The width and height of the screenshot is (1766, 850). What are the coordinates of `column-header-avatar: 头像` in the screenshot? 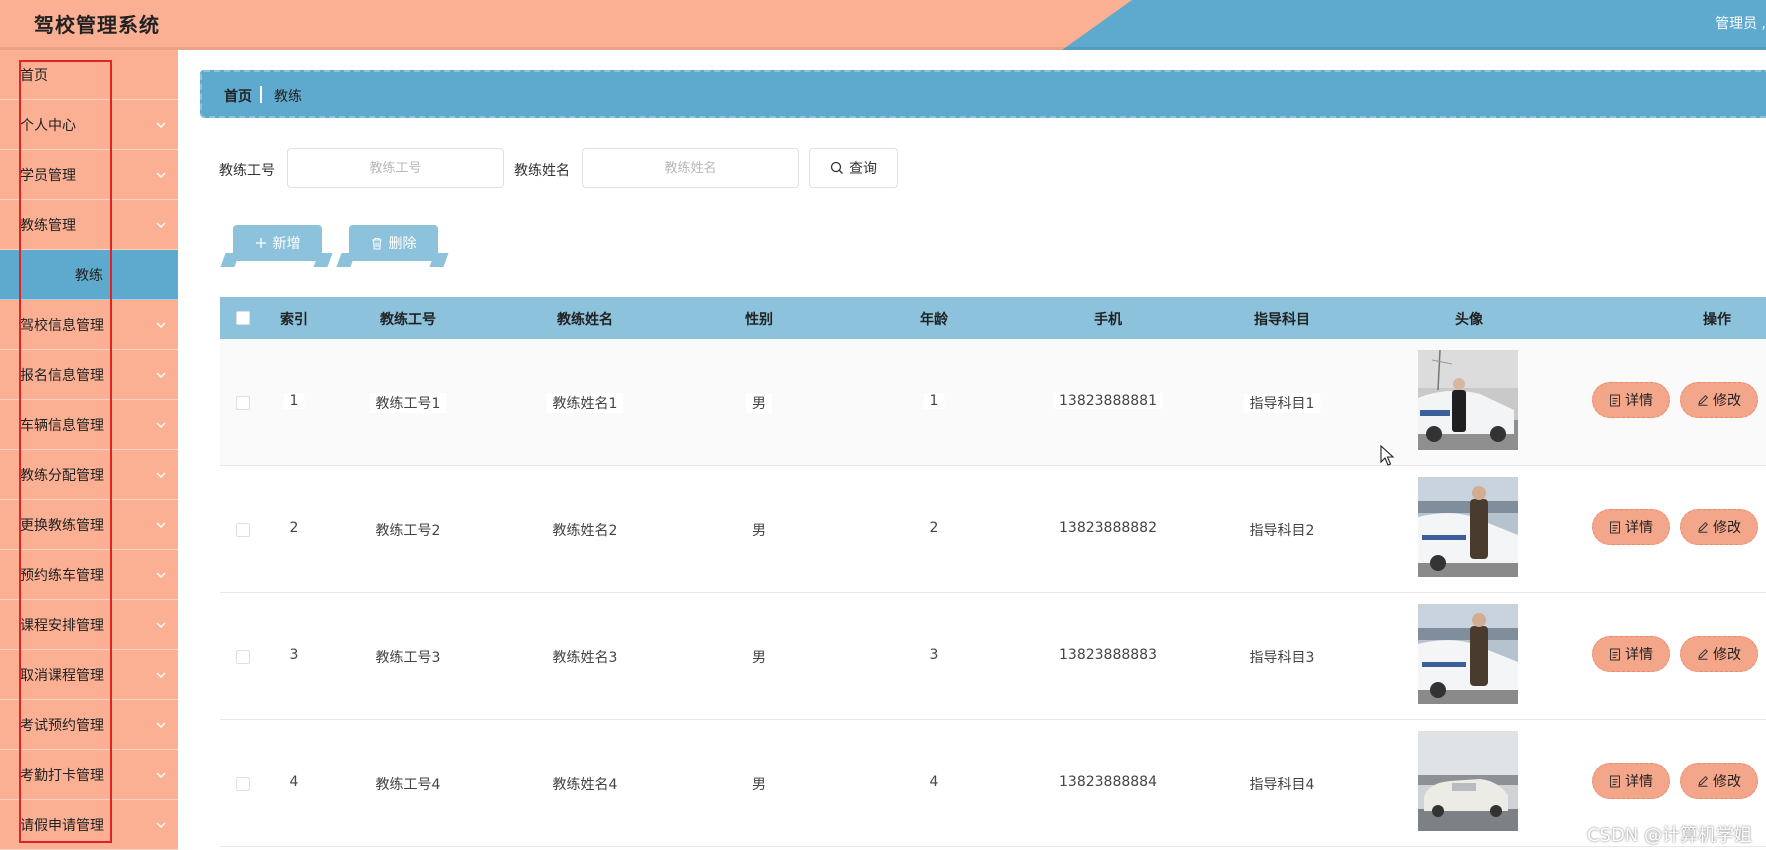 It's located at (1469, 320).